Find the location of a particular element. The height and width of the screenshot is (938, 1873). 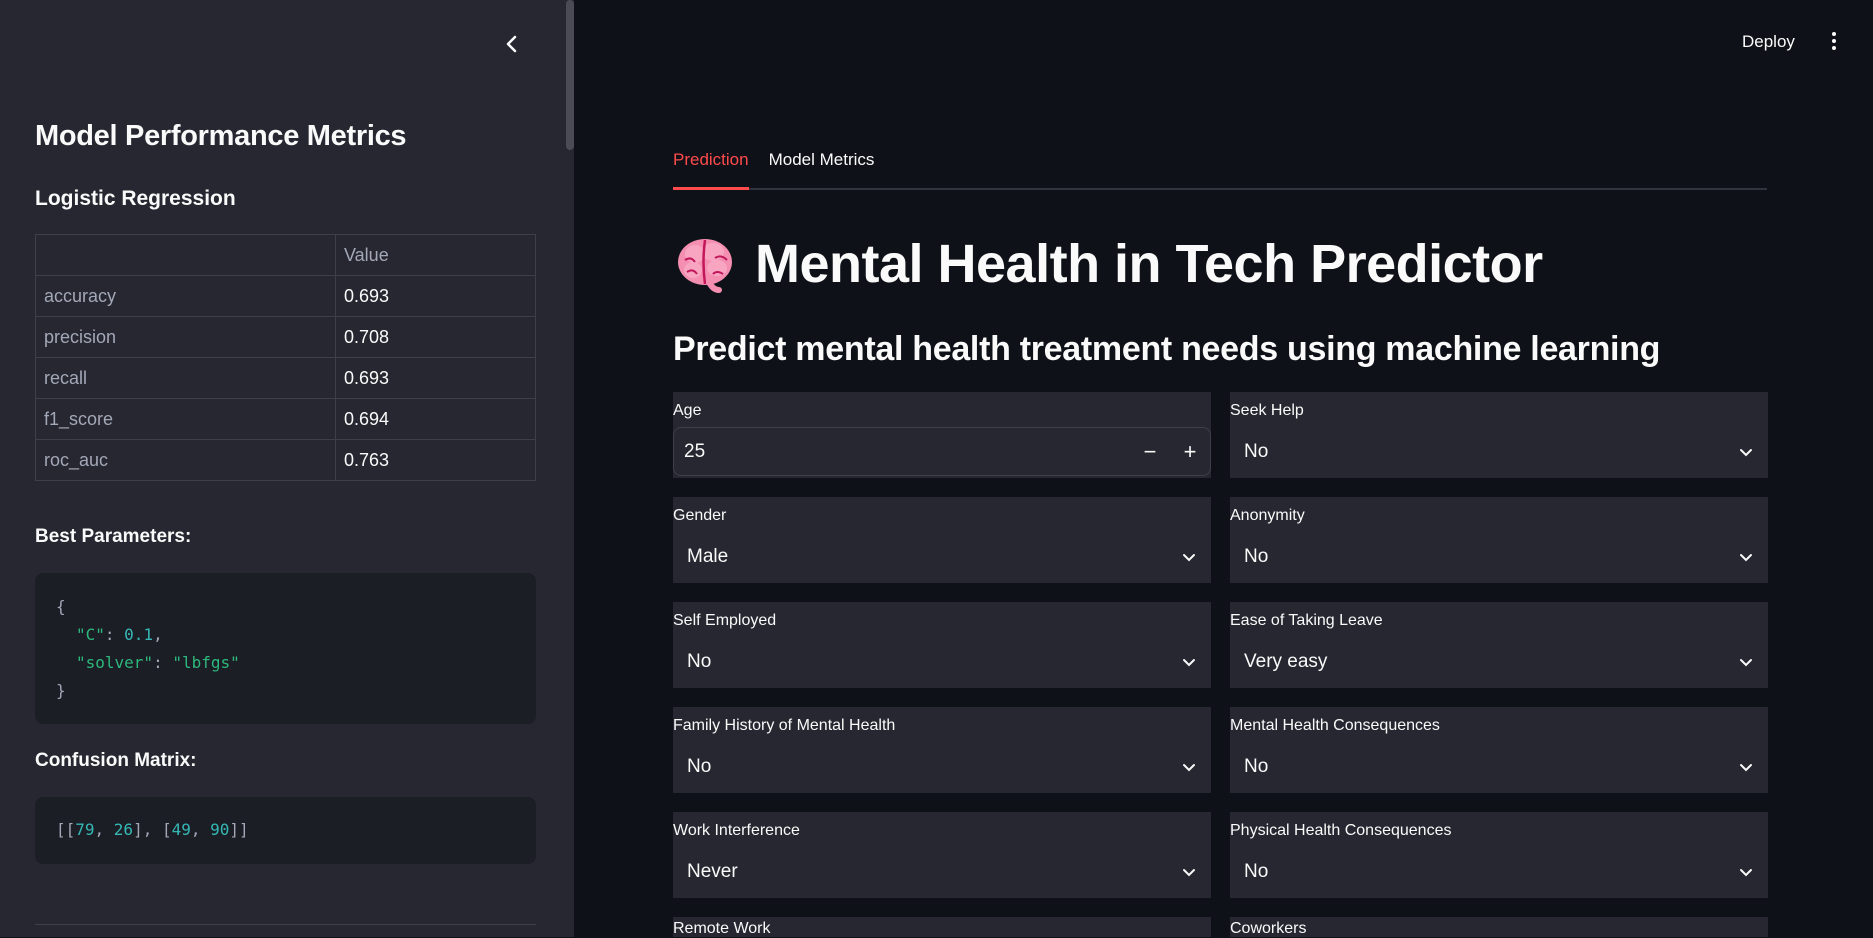

code-key-c: "C" is located at coordinates (90, 634).